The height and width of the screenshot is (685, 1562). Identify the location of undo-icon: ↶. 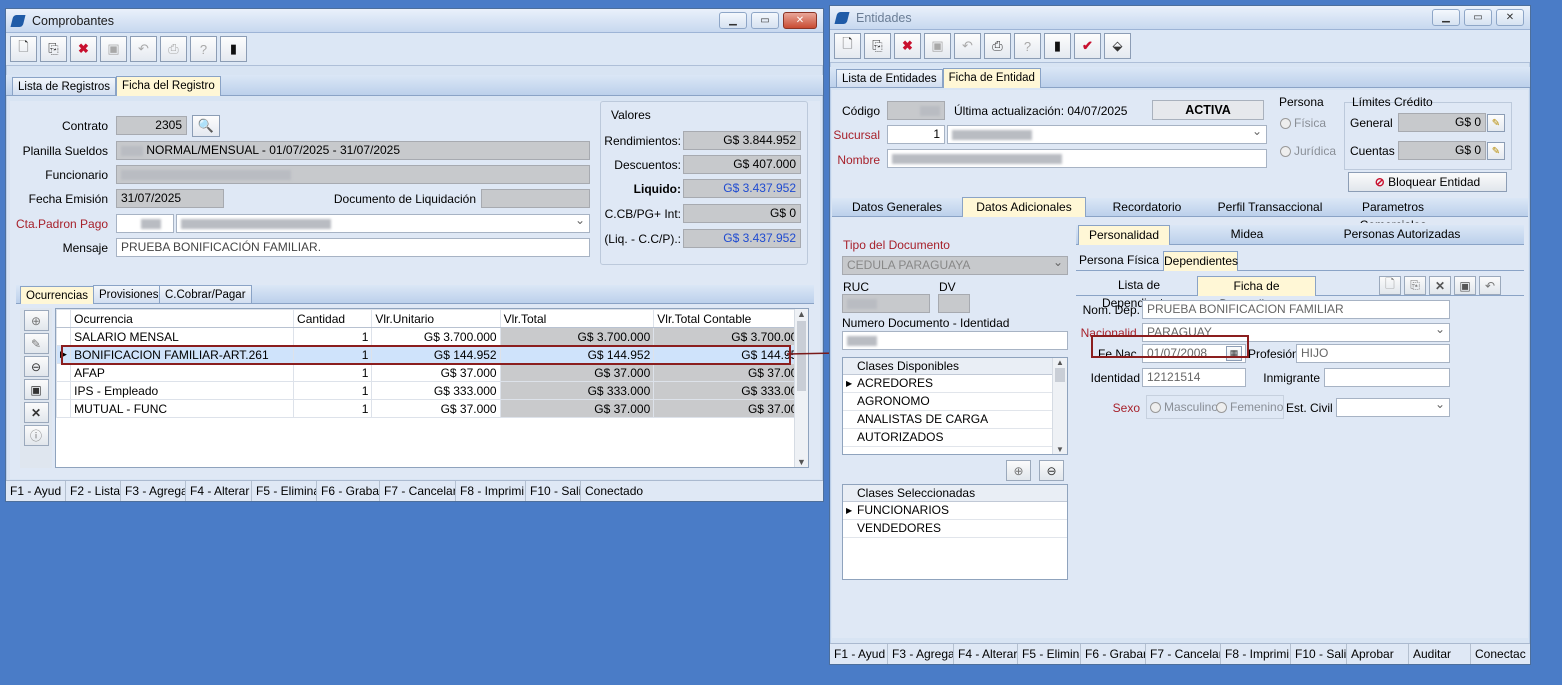
(967, 46).